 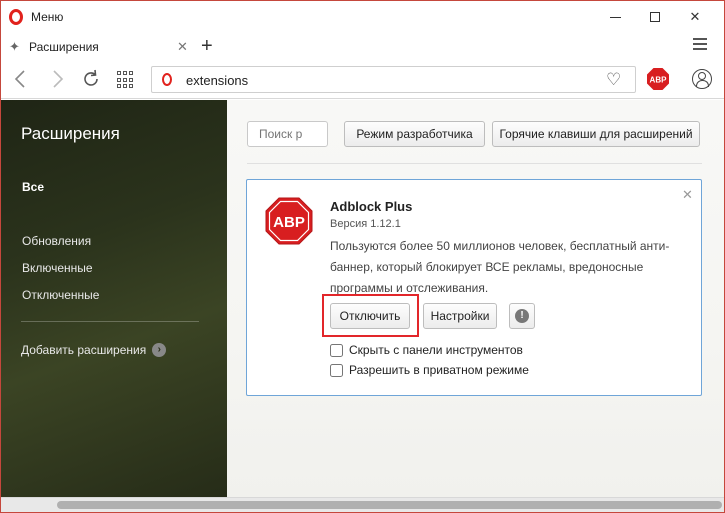 I want to click on horizontal-scrollbar, so click(x=362, y=504).